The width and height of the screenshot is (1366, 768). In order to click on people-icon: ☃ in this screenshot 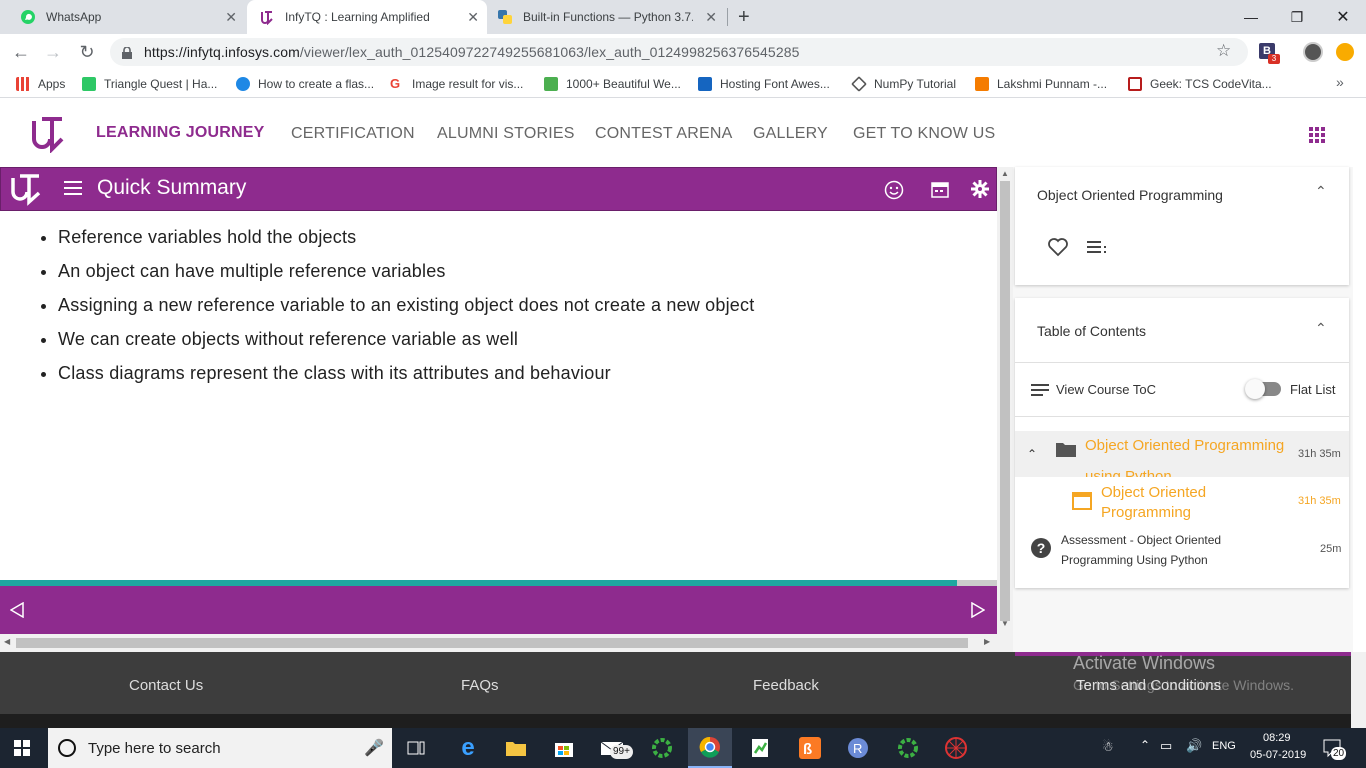, I will do `click(1108, 747)`.